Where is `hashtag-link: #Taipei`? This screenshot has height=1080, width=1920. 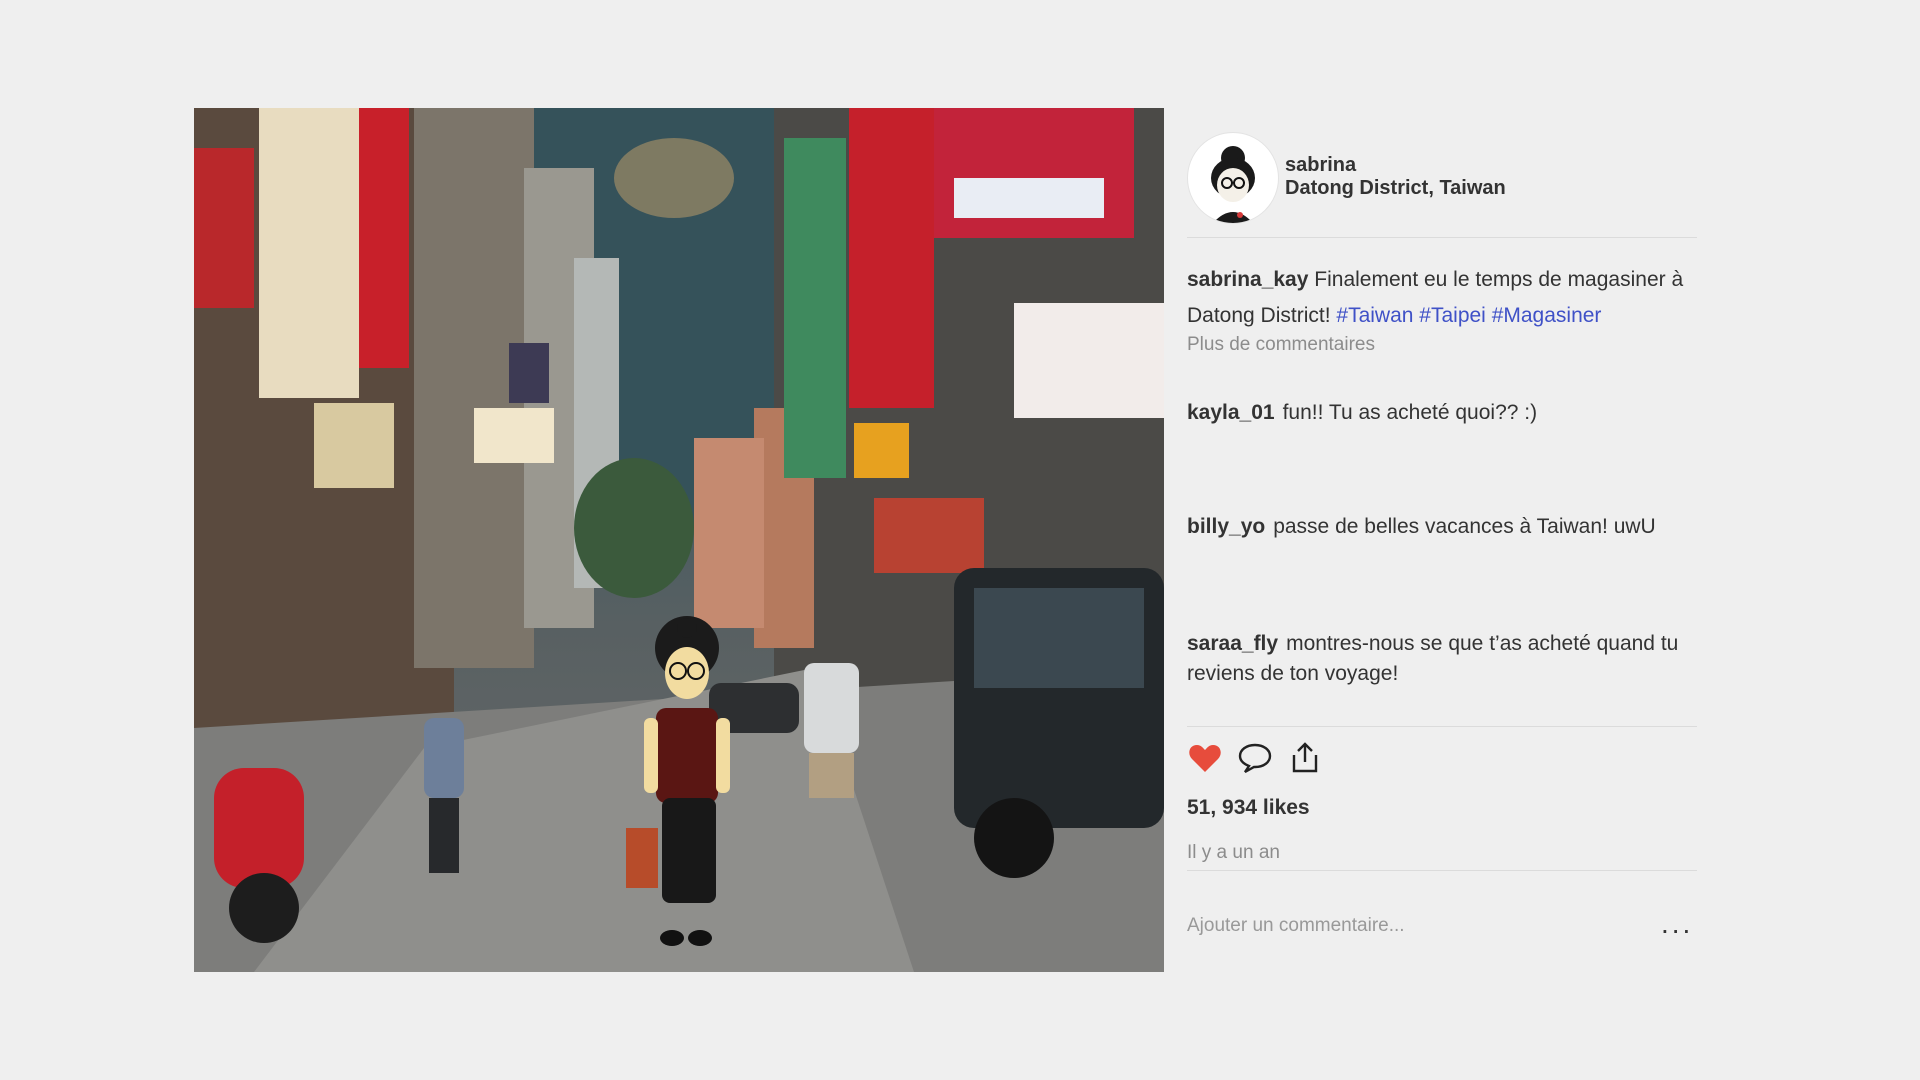 hashtag-link: #Taipei is located at coordinates (1452, 315).